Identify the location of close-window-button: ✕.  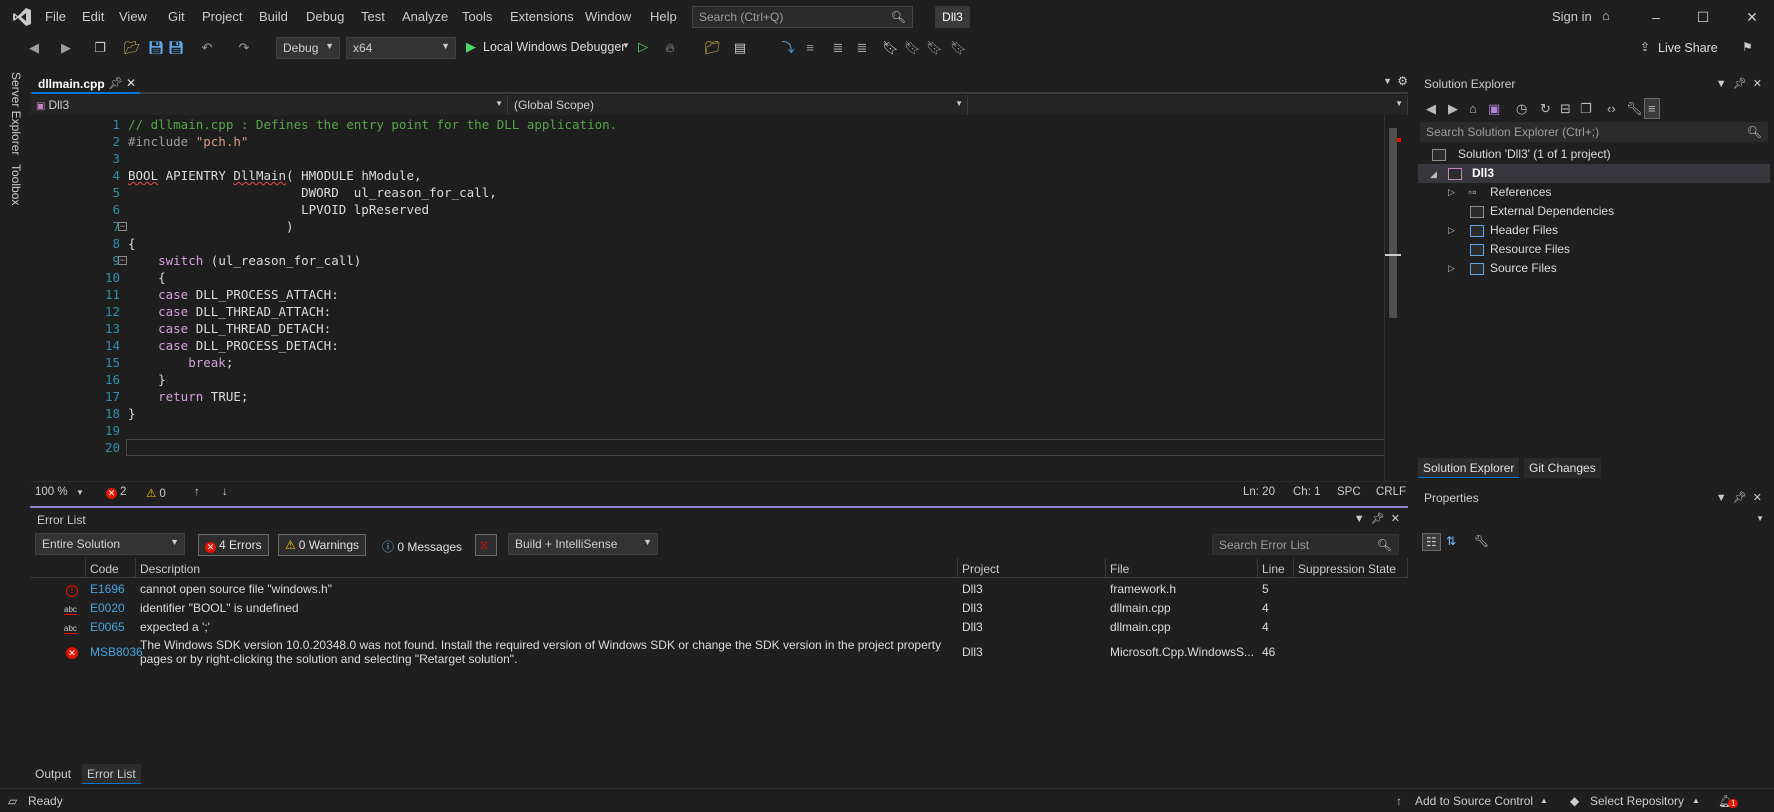
(1752, 17).